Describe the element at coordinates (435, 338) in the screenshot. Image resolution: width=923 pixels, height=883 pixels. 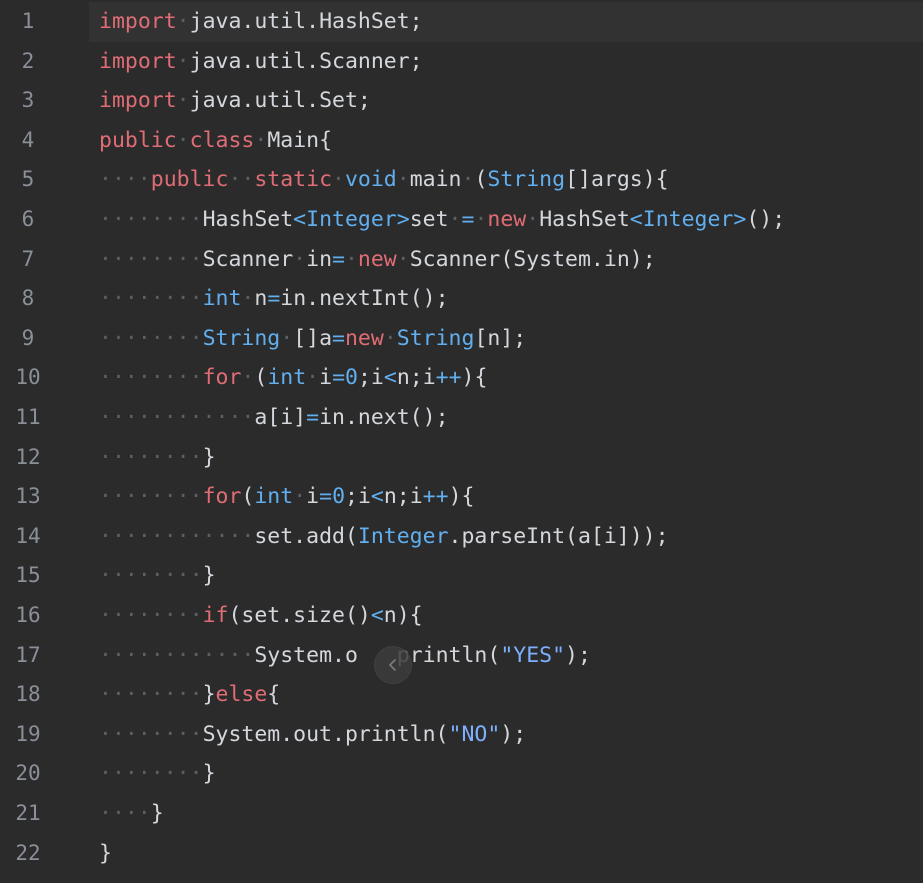
I see `code-token: String` at that location.